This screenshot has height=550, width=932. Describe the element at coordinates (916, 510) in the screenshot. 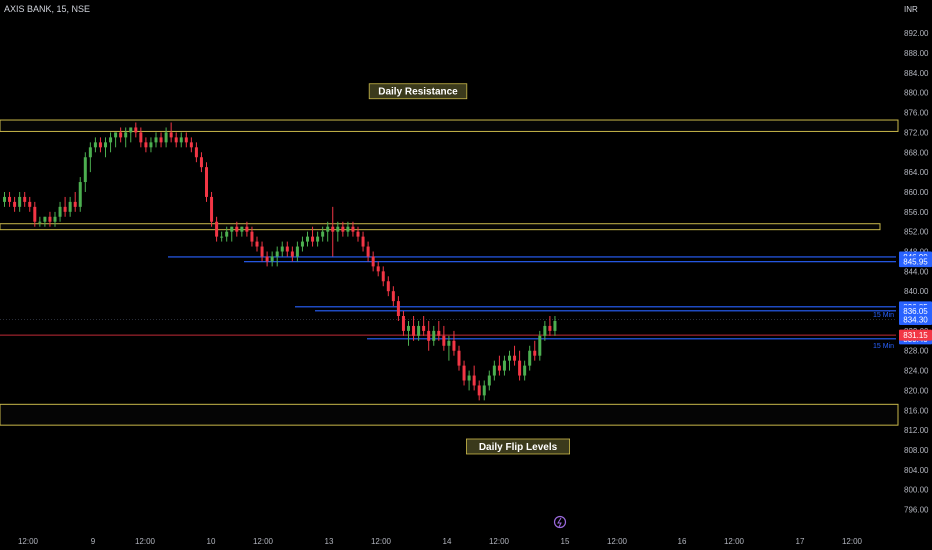

I see `y-tick-label: 796.00` at that location.